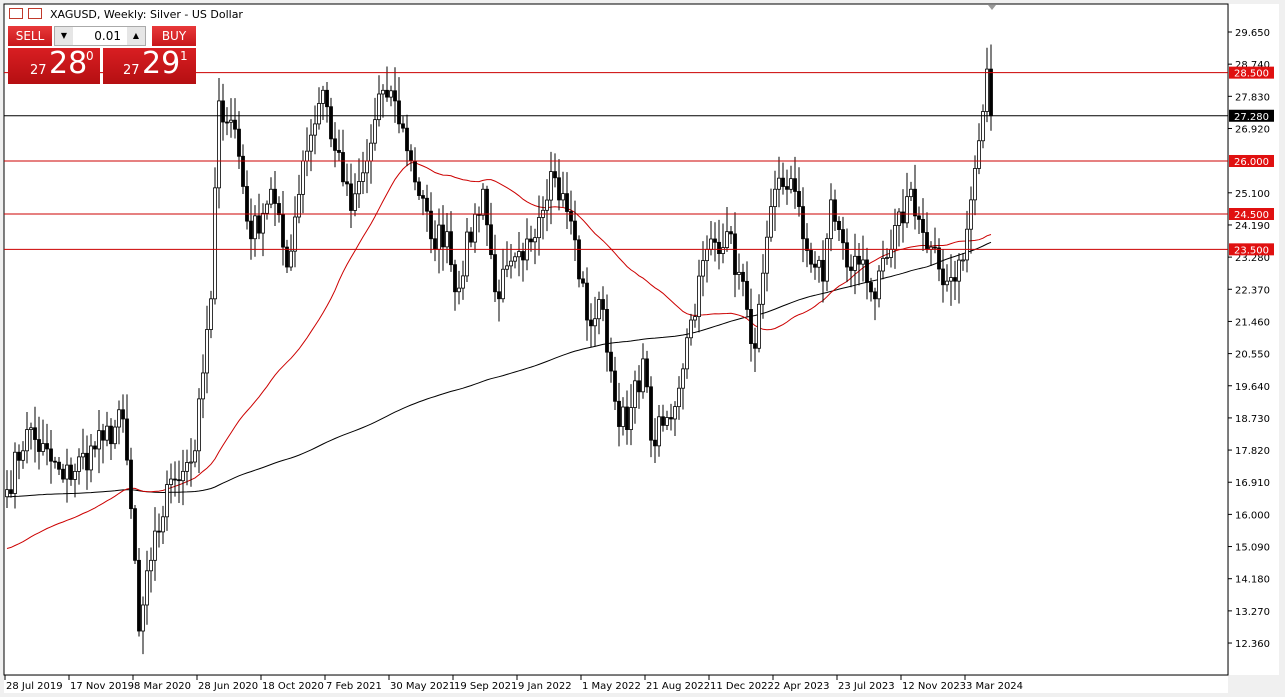  What do you see at coordinates (184, 56) in the screenshot?
I see `buy-price-sup: 1` at bounding box center [184, 56].